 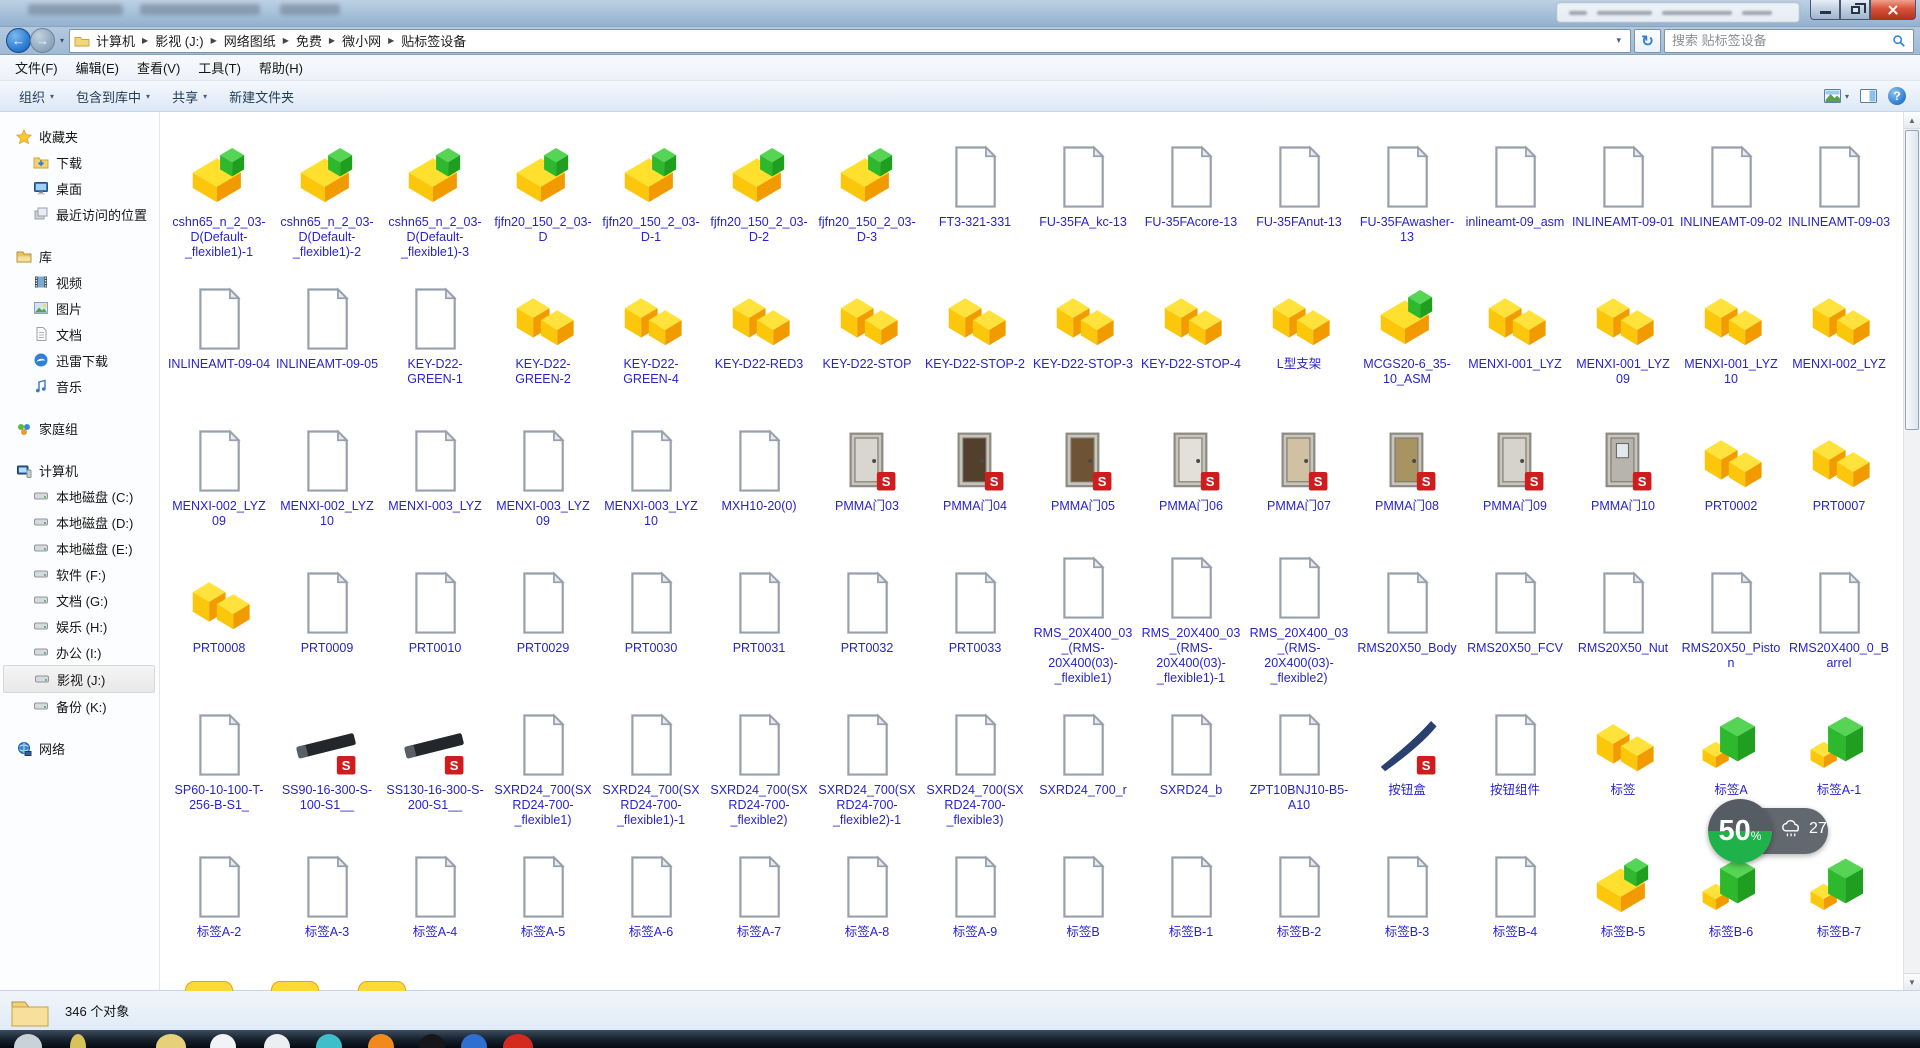 I want to click on file-item: 按钮盒, so click(x=1407, y=757).